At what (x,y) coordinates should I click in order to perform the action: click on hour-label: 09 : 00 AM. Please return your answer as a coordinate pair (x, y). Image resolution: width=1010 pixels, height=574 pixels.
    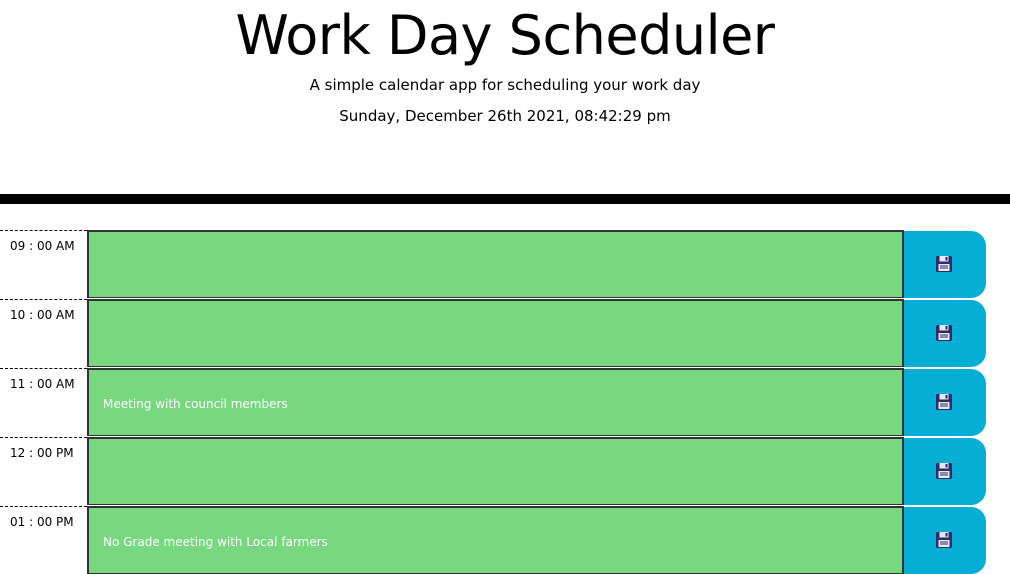
    Looking at the image, I should click on (43, 264).